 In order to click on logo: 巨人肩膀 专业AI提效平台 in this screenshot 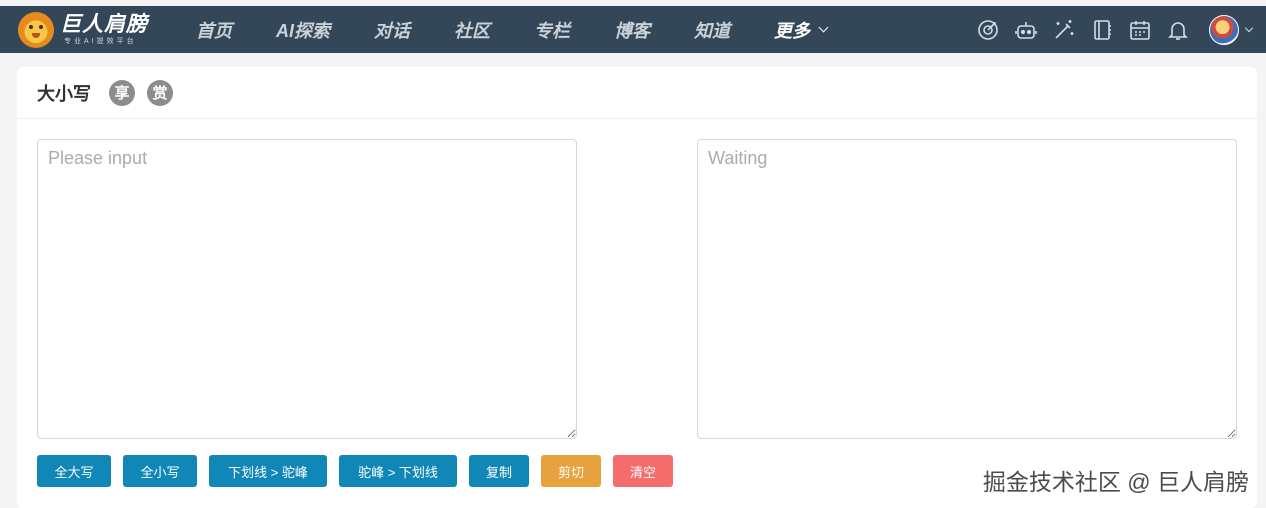, I will do `click(93, 29)`.